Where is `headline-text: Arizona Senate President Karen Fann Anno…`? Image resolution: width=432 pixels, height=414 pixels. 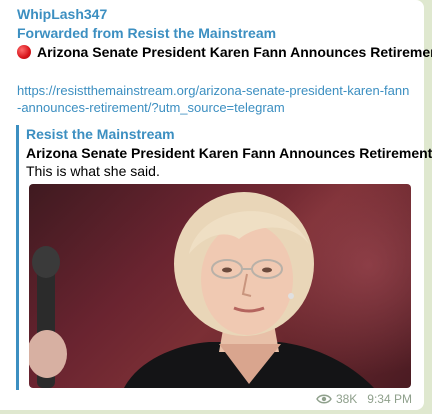 headline-text: Arizona Senate President Karen Fann Anno… is located at coordinates (234, 52).